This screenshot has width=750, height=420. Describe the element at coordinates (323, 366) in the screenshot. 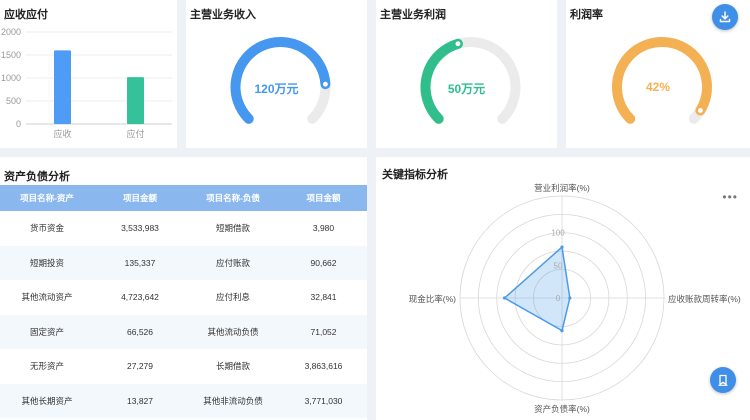

I see `liability-amount-cell: 3,863,616` at that location.